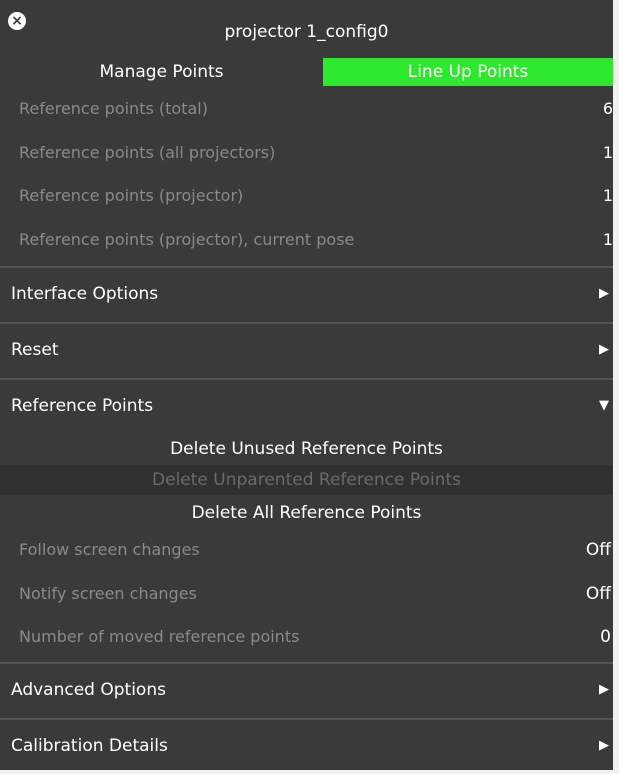 This screenshot has height=774, width=619. What do you see at coordinates (605, 637) in the screenshot?
I see `option-value: 0` at bounding box center [605, 637].